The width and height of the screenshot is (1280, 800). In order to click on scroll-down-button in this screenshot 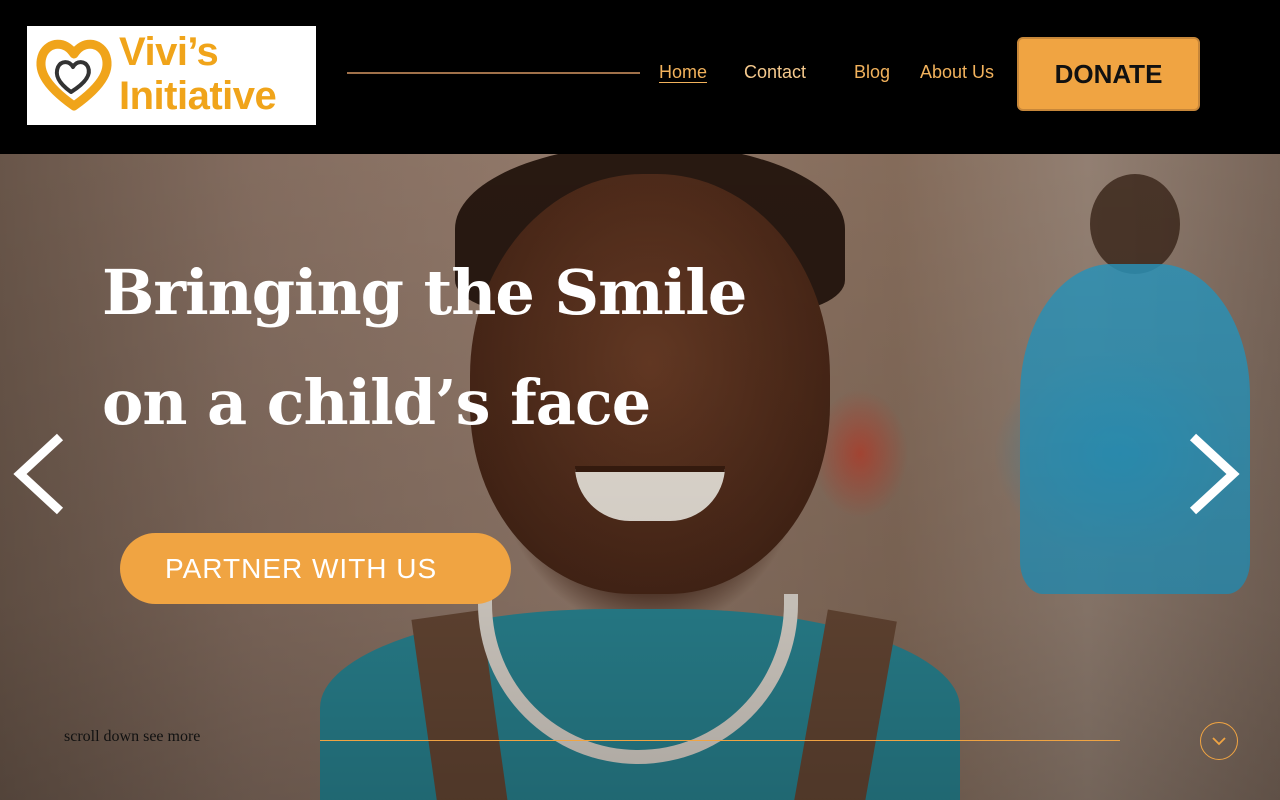, I will do `click(1219, 741)`.